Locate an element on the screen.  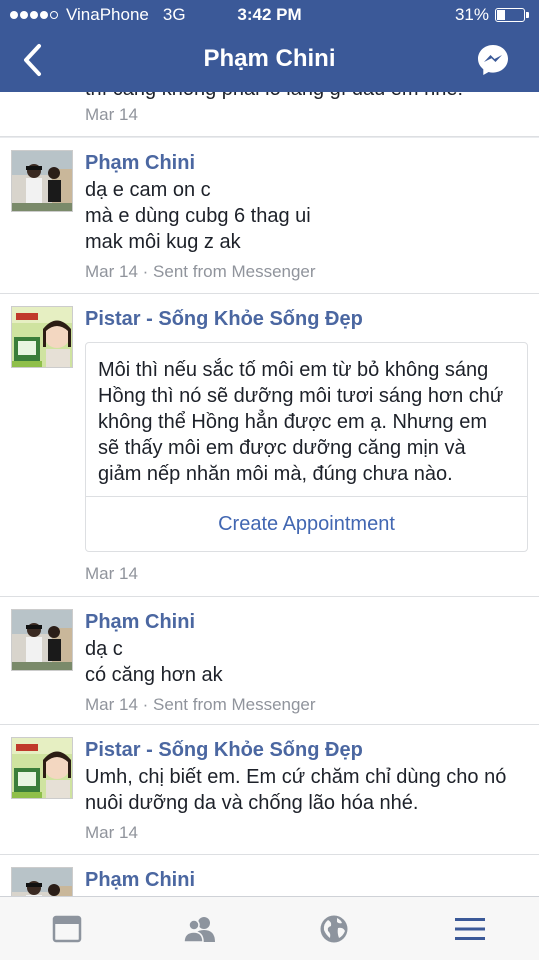
tab-friends is located at coordinates (200, 929).